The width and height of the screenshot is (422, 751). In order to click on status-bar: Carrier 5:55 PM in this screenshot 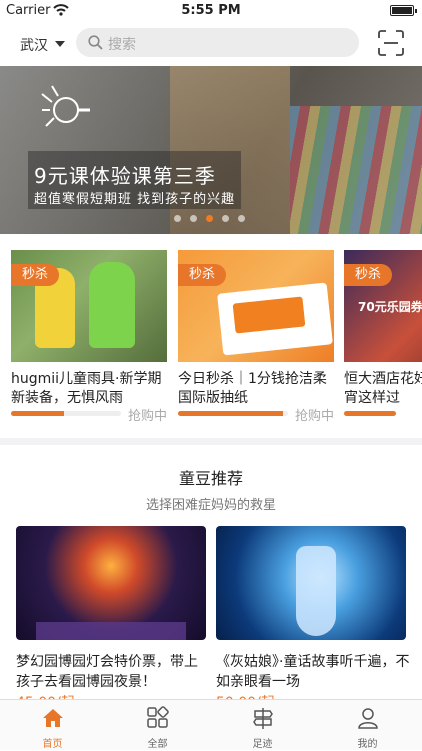, I will do `click(211, 11)`.